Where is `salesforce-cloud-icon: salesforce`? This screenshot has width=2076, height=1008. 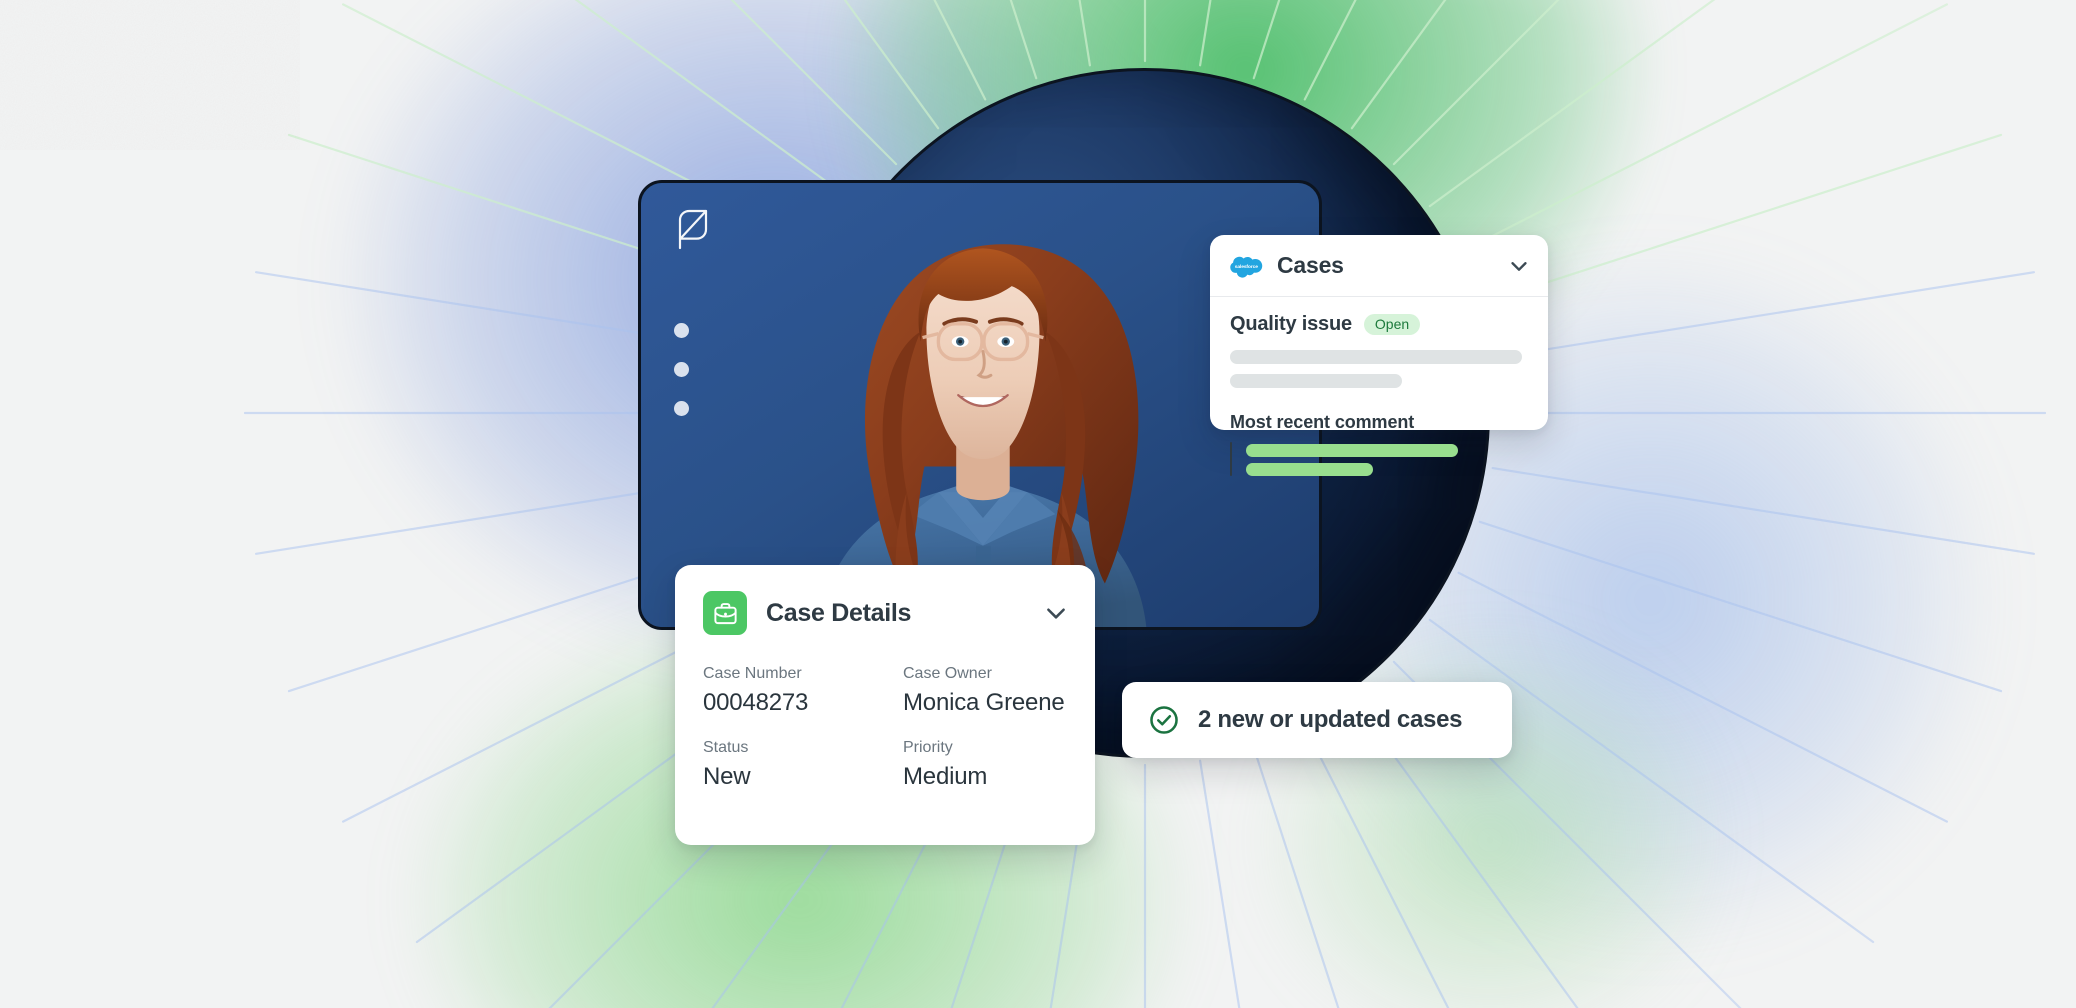 salesforce-cloud-icon: salesforce is located at coordinates (1246, 267).